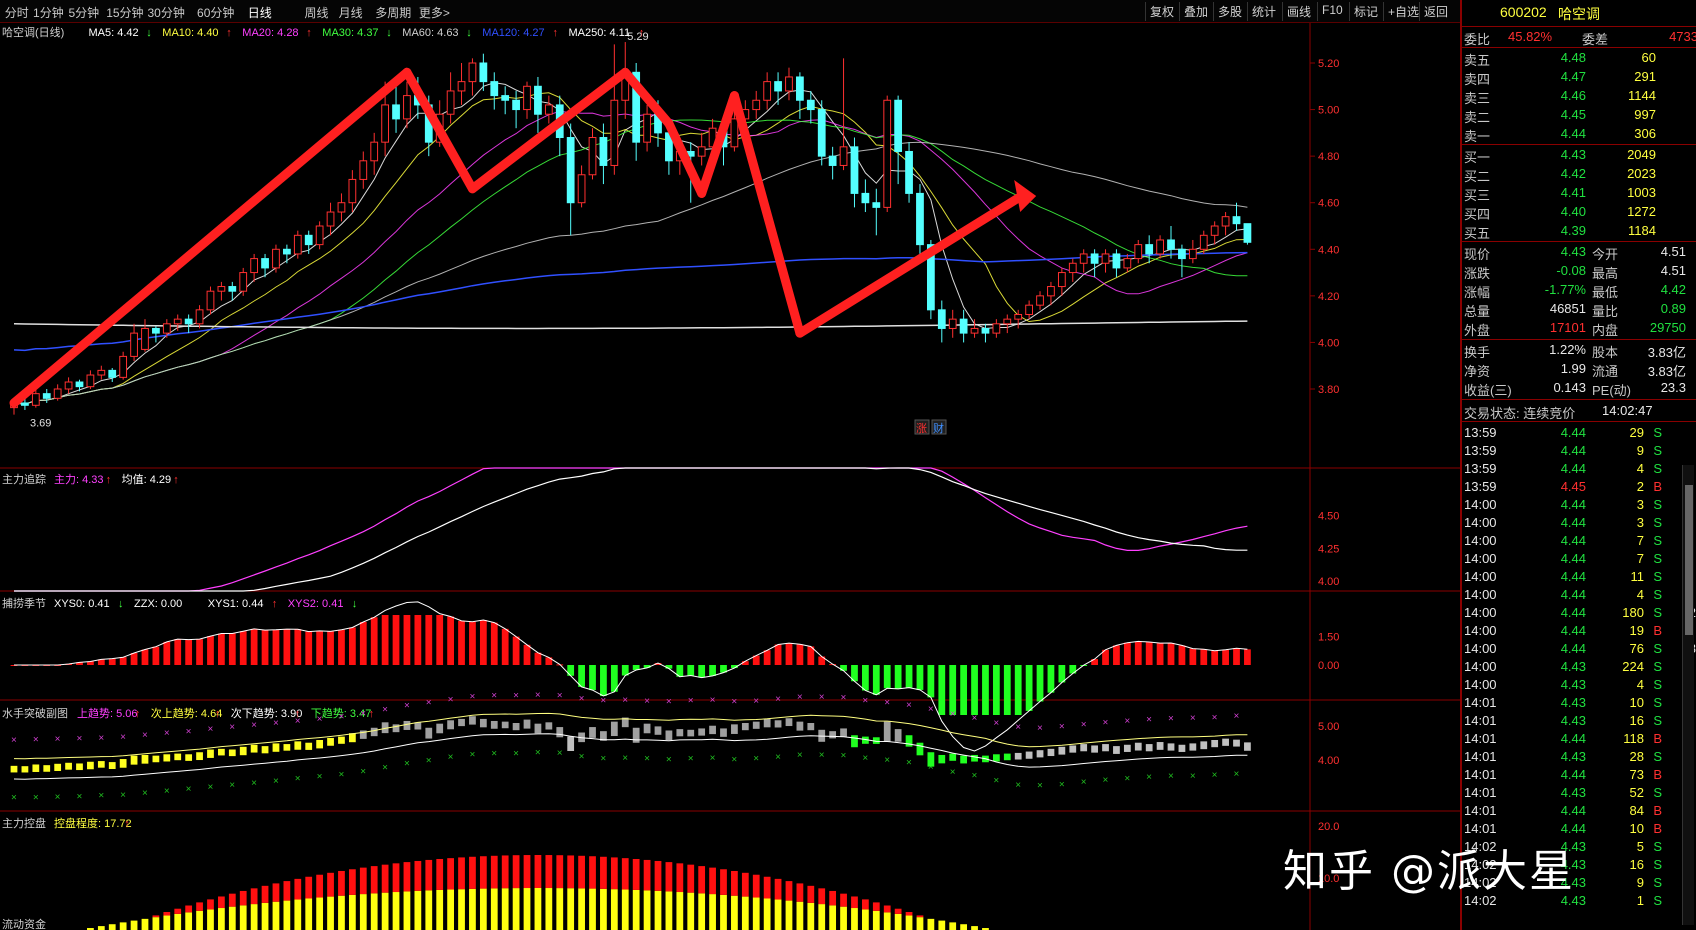  What do you see at coordinates (1230, 11) in the screenshot?
I see `toolbar-button: 多股` at bounding box center [1230, 11].